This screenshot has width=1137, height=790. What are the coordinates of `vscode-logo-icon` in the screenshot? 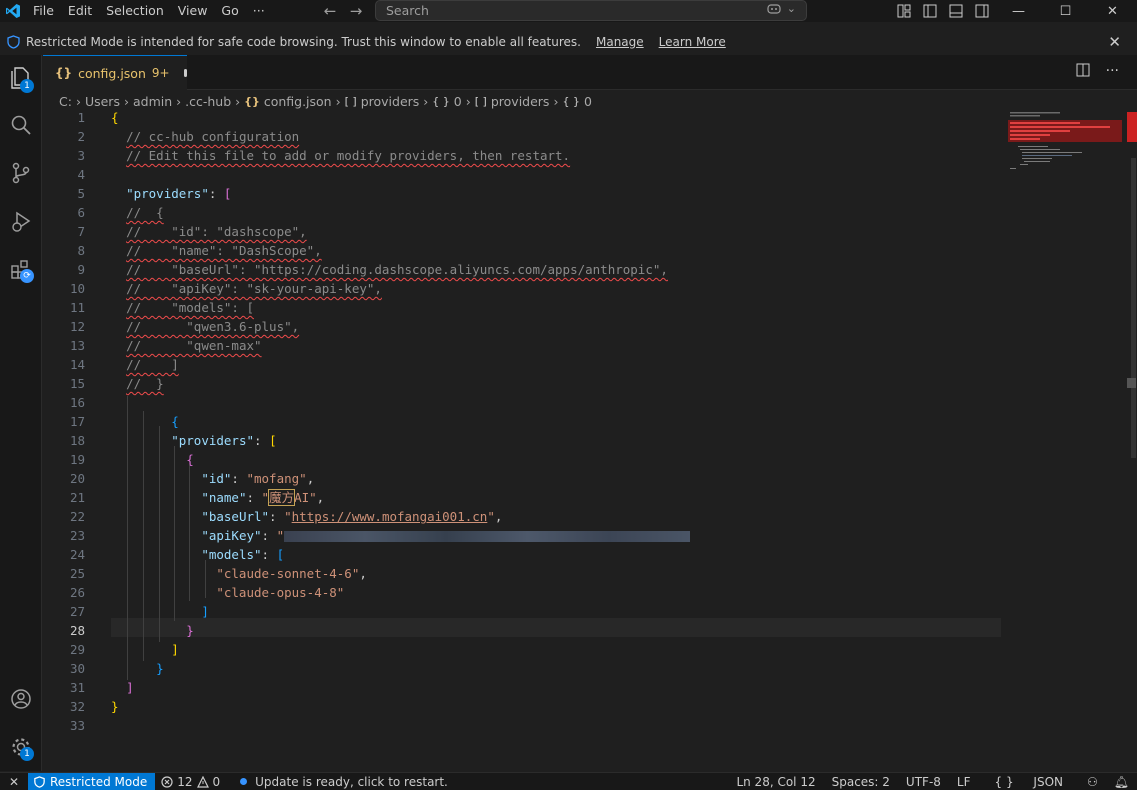 It's located at (13, 11).